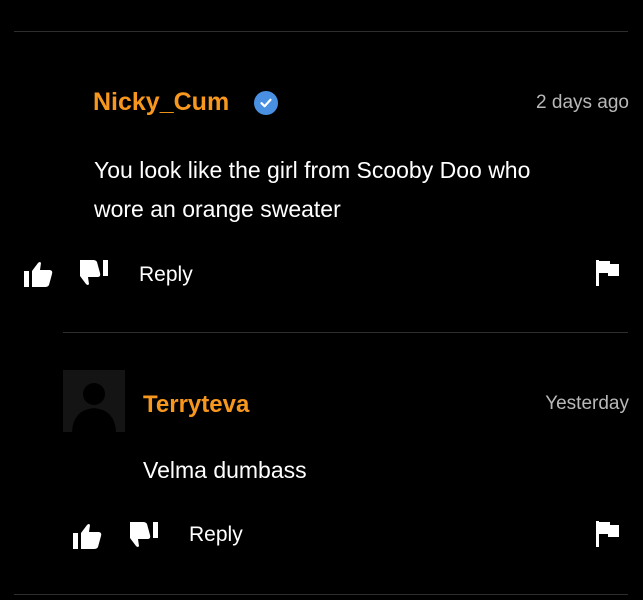 The image size is (643, 600). I want to click on comment-username: Nicky_Cum, so click(161, 102).